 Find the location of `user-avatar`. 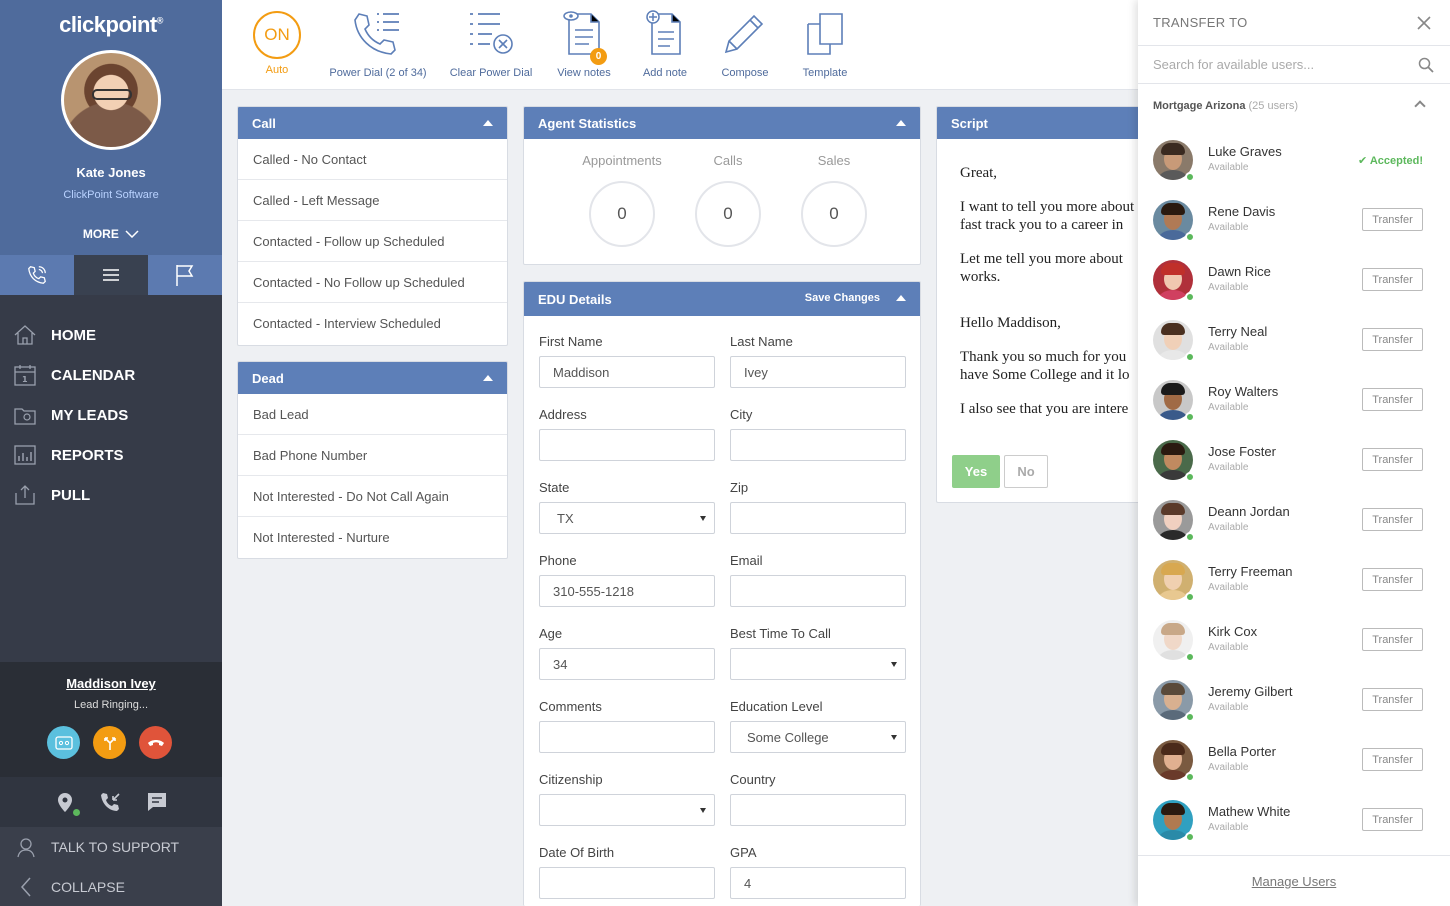

user-avatar is located at coordinates (111, 100).